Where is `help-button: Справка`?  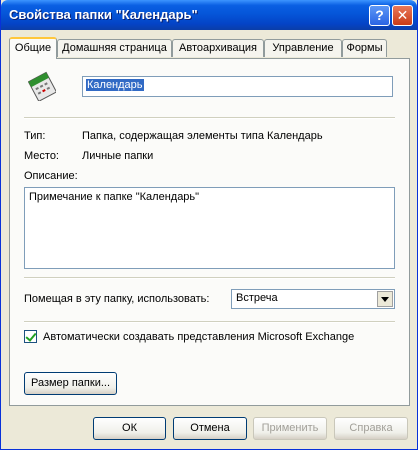 help-button: Справка is located at coordinates (371, 428).